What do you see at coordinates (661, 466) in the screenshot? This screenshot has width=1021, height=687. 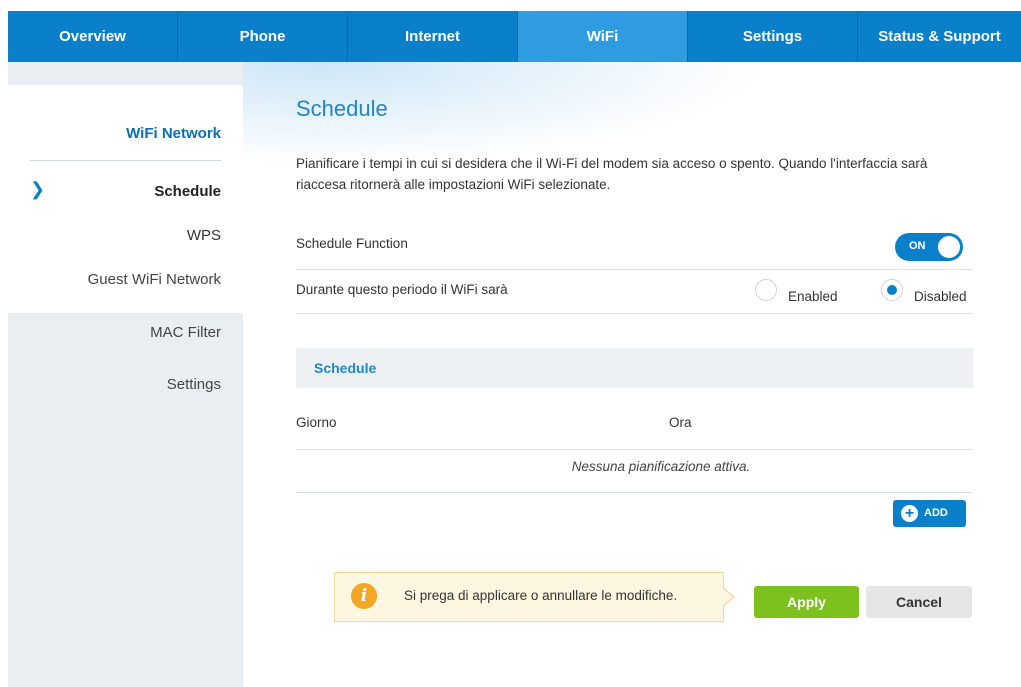 I see `empty-schedule-message: Nessuna pianificazione attiva.` at bounding box center [661, 466].